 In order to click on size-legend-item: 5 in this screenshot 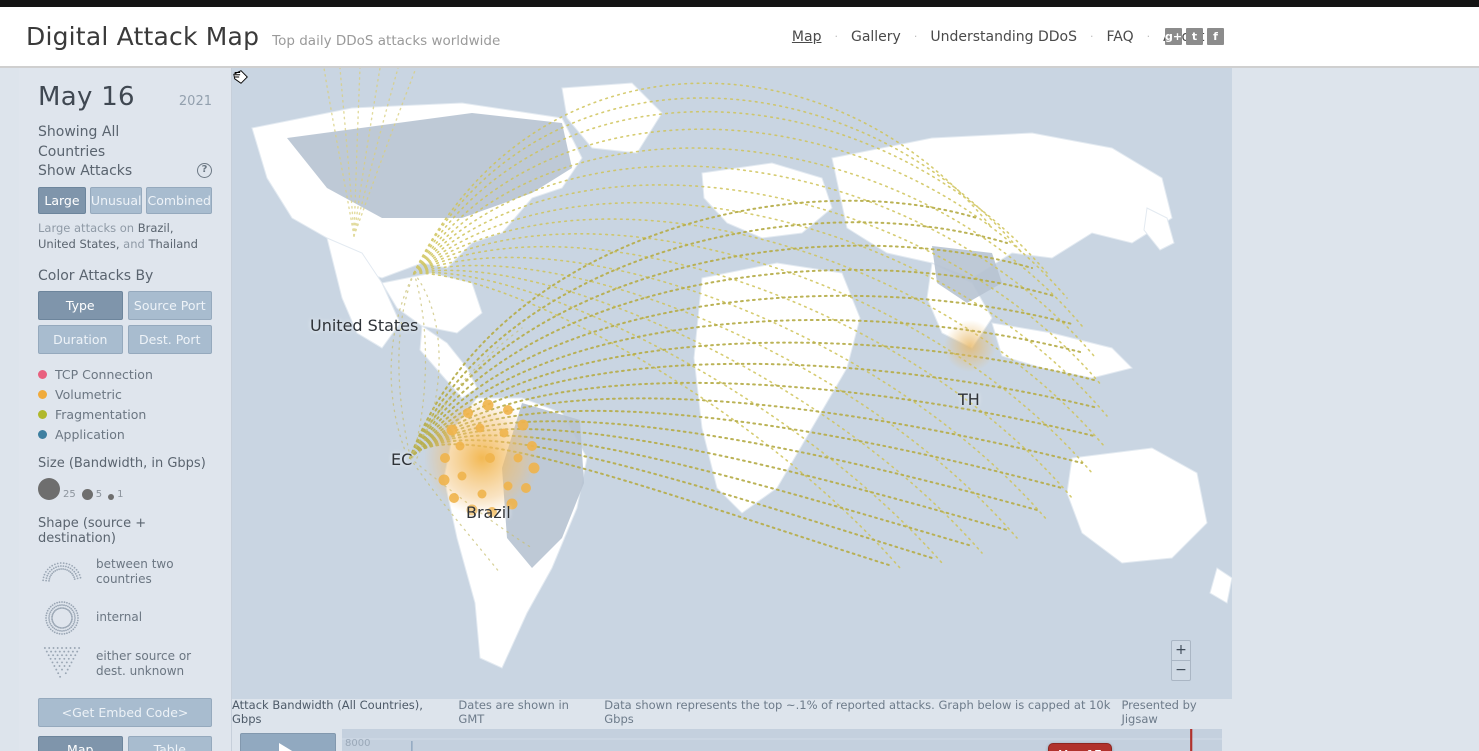, I will do `click(92, 494)`.